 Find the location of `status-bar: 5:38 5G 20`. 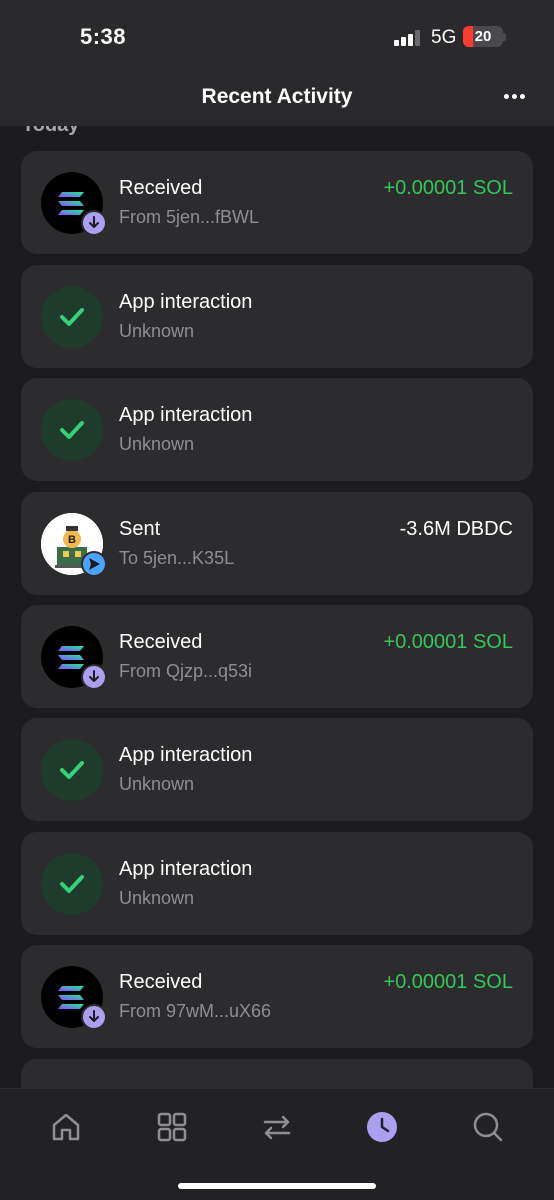

status-bar: 5:38 5G 20 is located at coordinates (277, 35).